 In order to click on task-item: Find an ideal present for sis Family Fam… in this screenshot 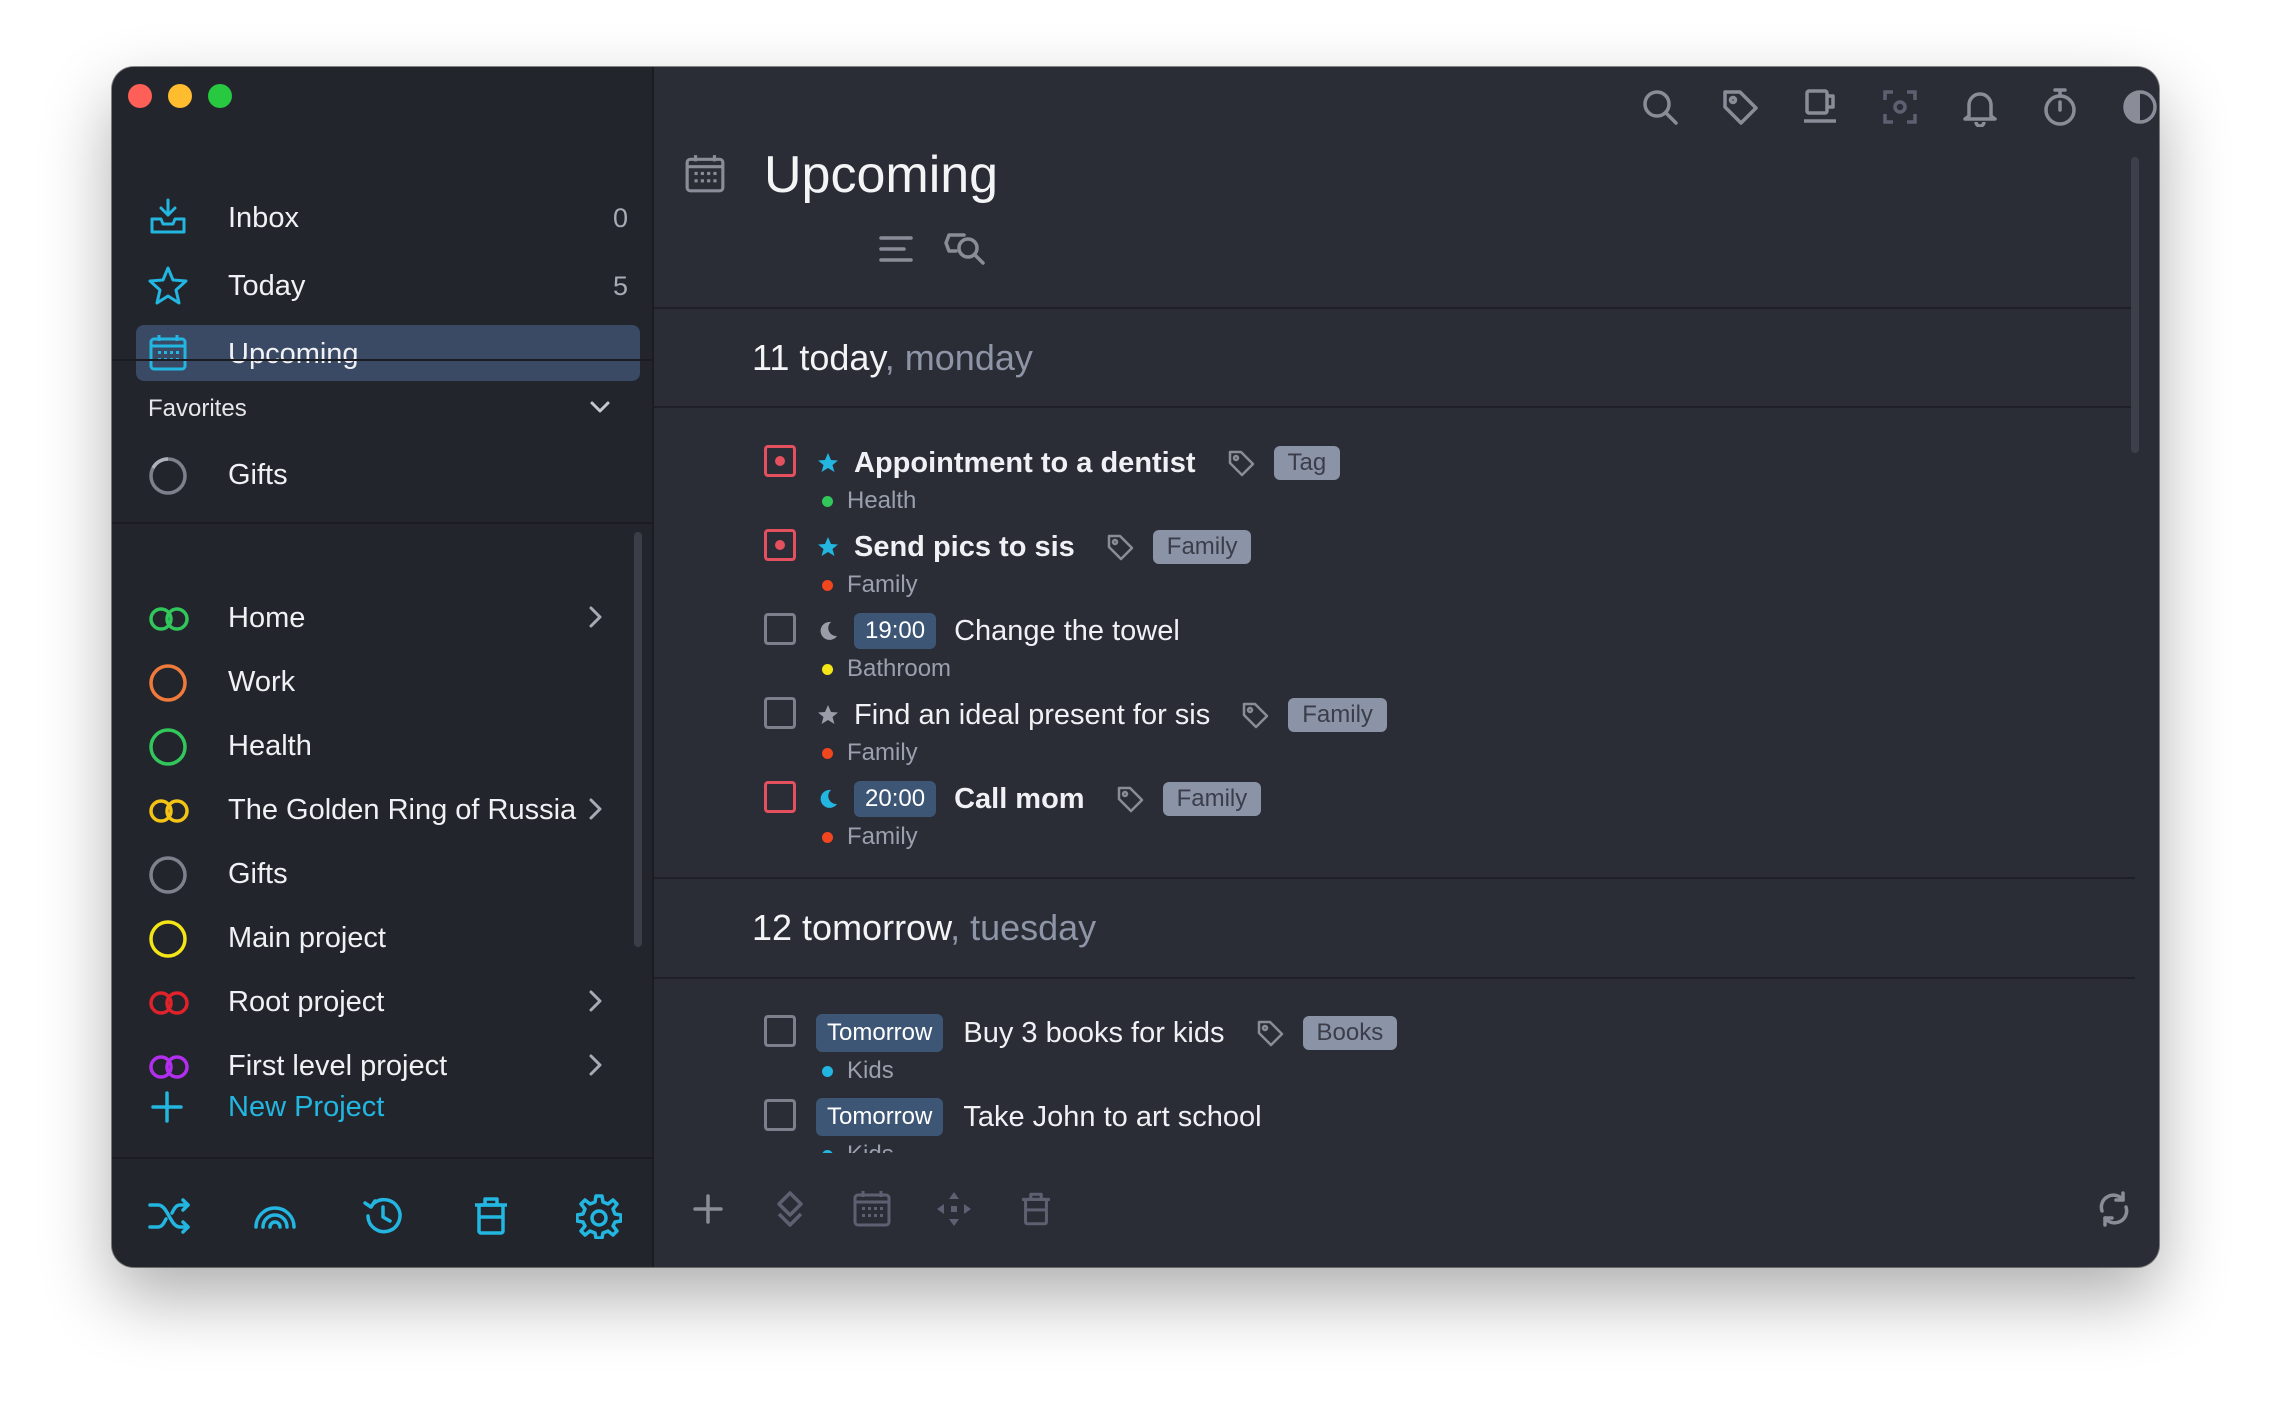, I will do `click(1431, 736)`.